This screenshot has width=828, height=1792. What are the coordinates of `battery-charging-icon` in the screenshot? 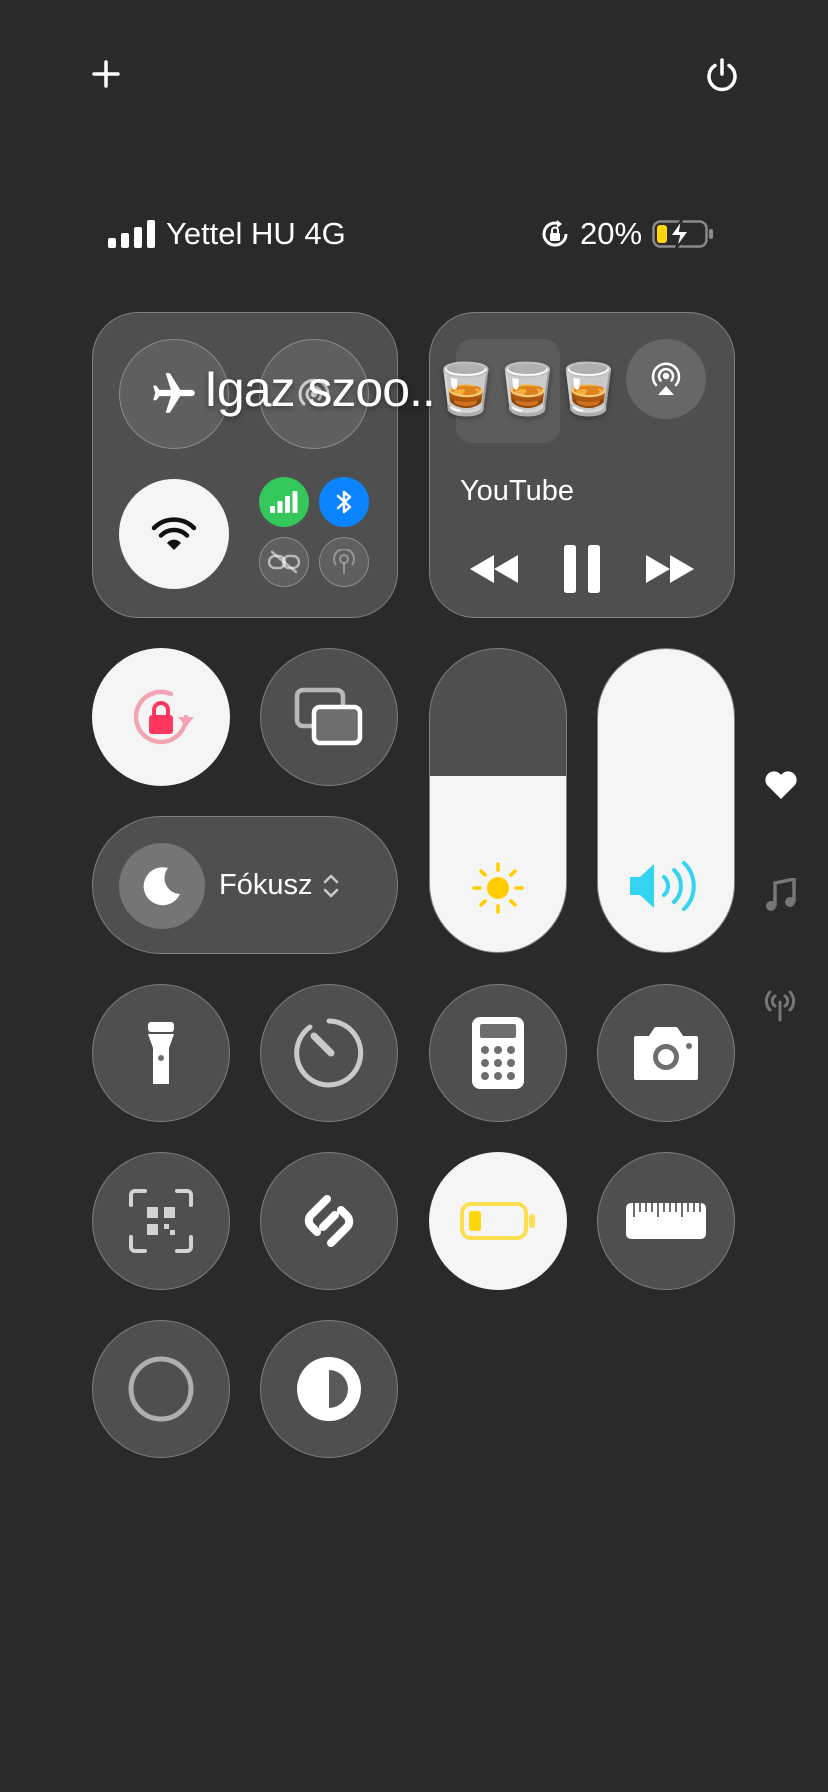 It's located at (683, 234).